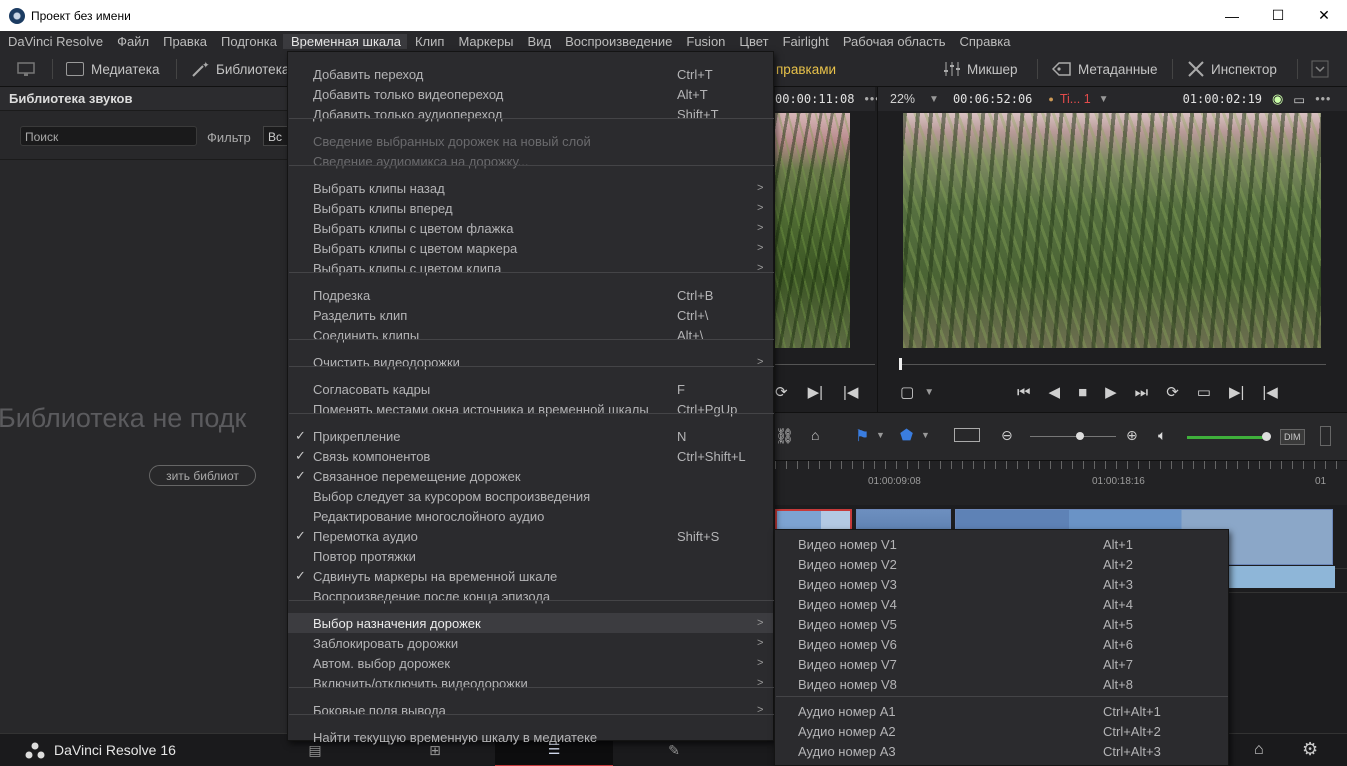 This screenshot has width=1347, height=766. I want to click on menu-view: Вид, so click(539, 41).